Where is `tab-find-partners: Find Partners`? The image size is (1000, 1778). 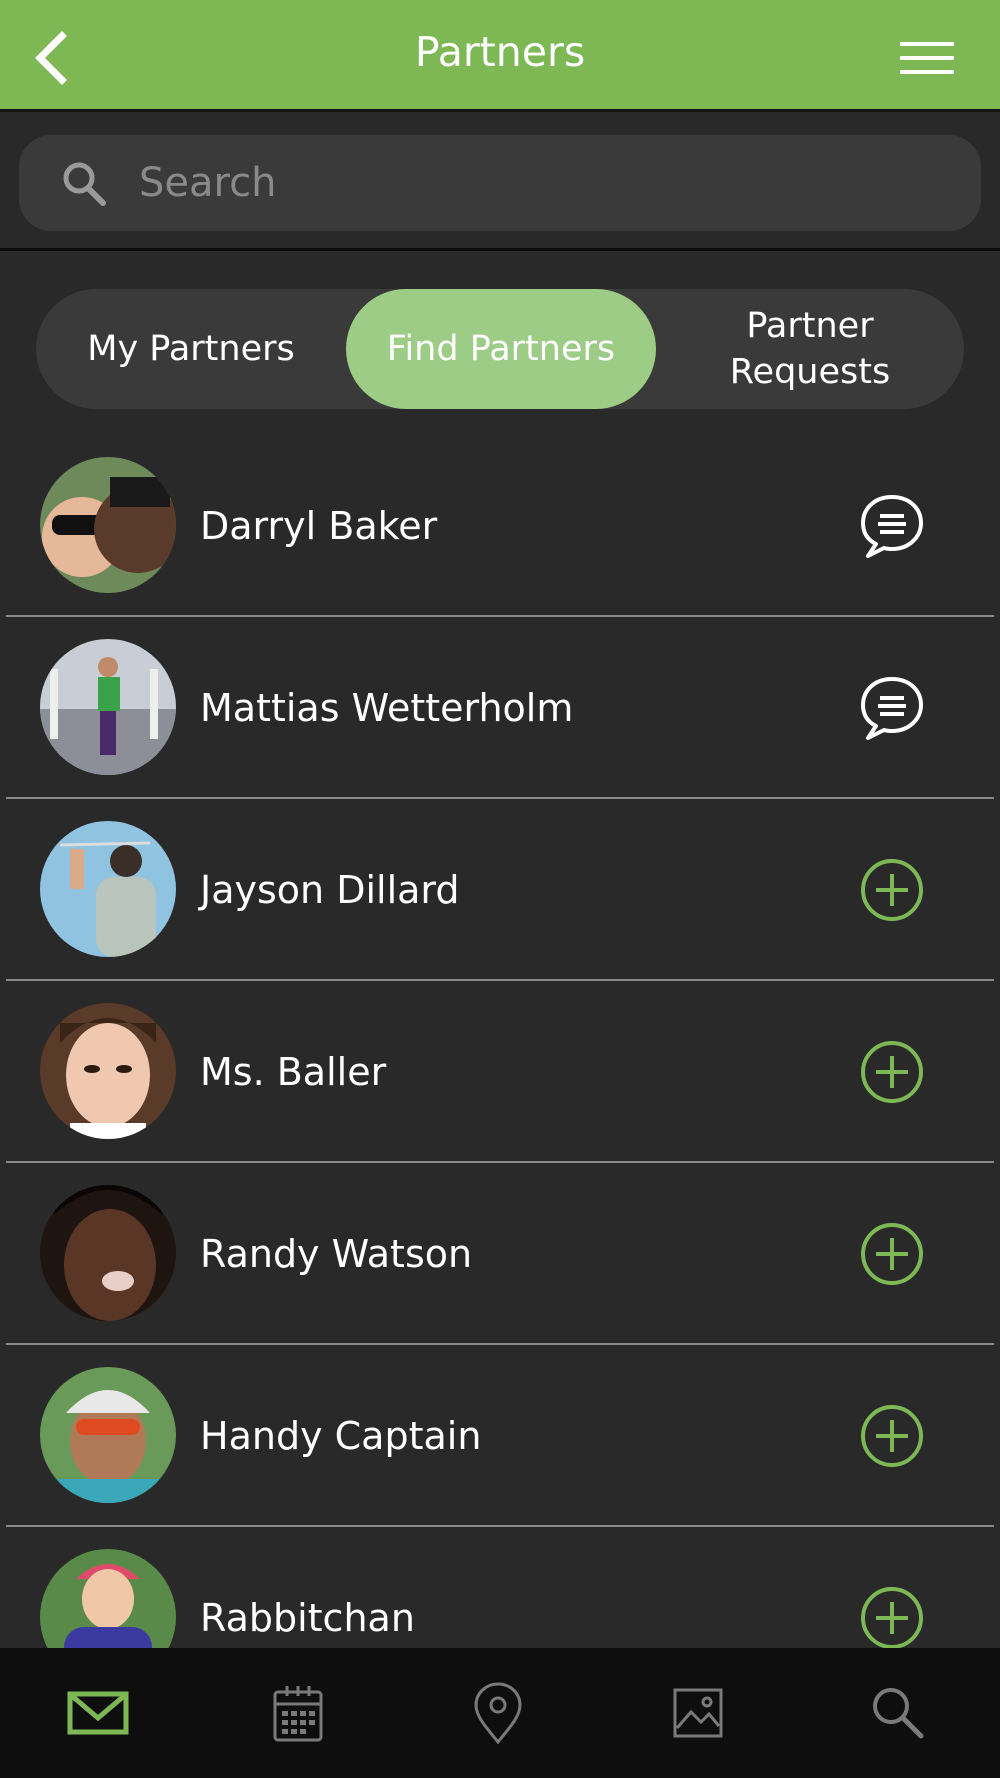
tab-find-partners: Find Partners is located at coordinates (501, 349).